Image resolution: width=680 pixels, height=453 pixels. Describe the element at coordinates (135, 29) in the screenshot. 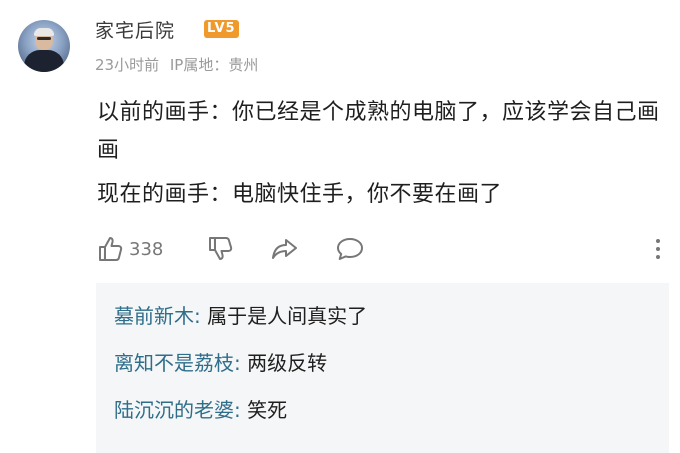

I see `username: 家宅后院` at that location.